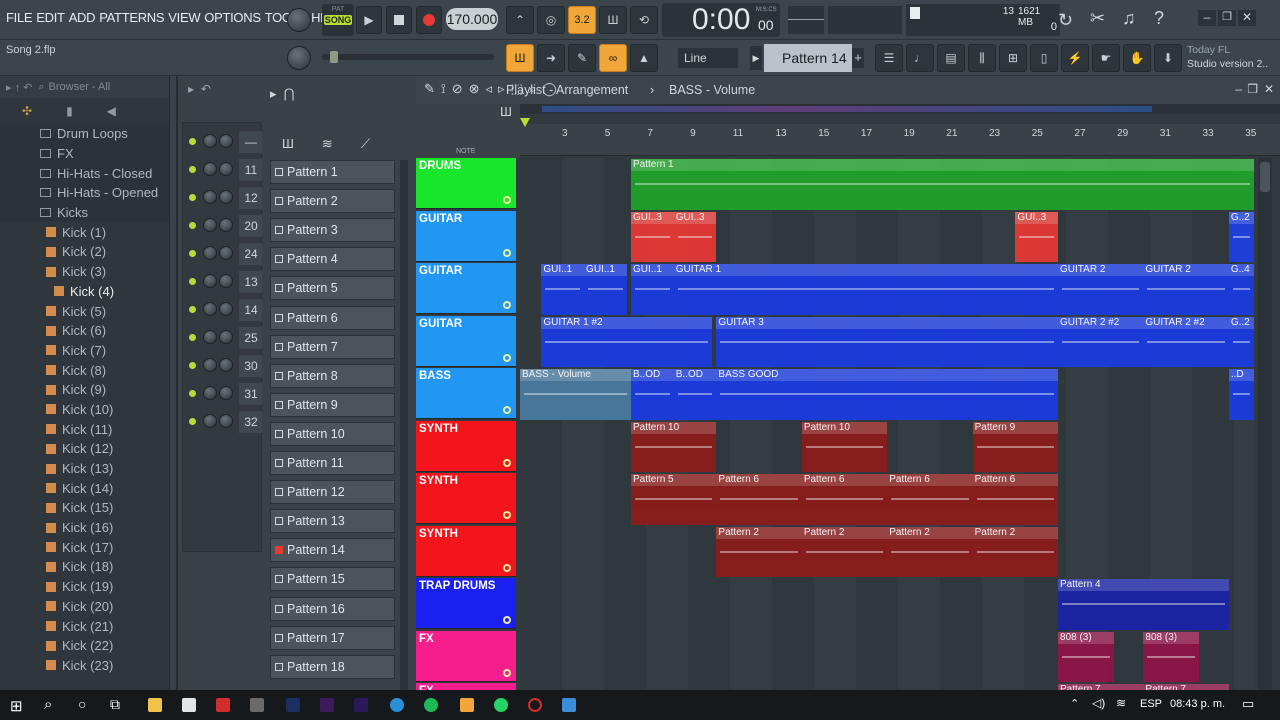 The image size is (1280, 720). I want to click on playlist-clip: Pattern 10, so click(674, 446).